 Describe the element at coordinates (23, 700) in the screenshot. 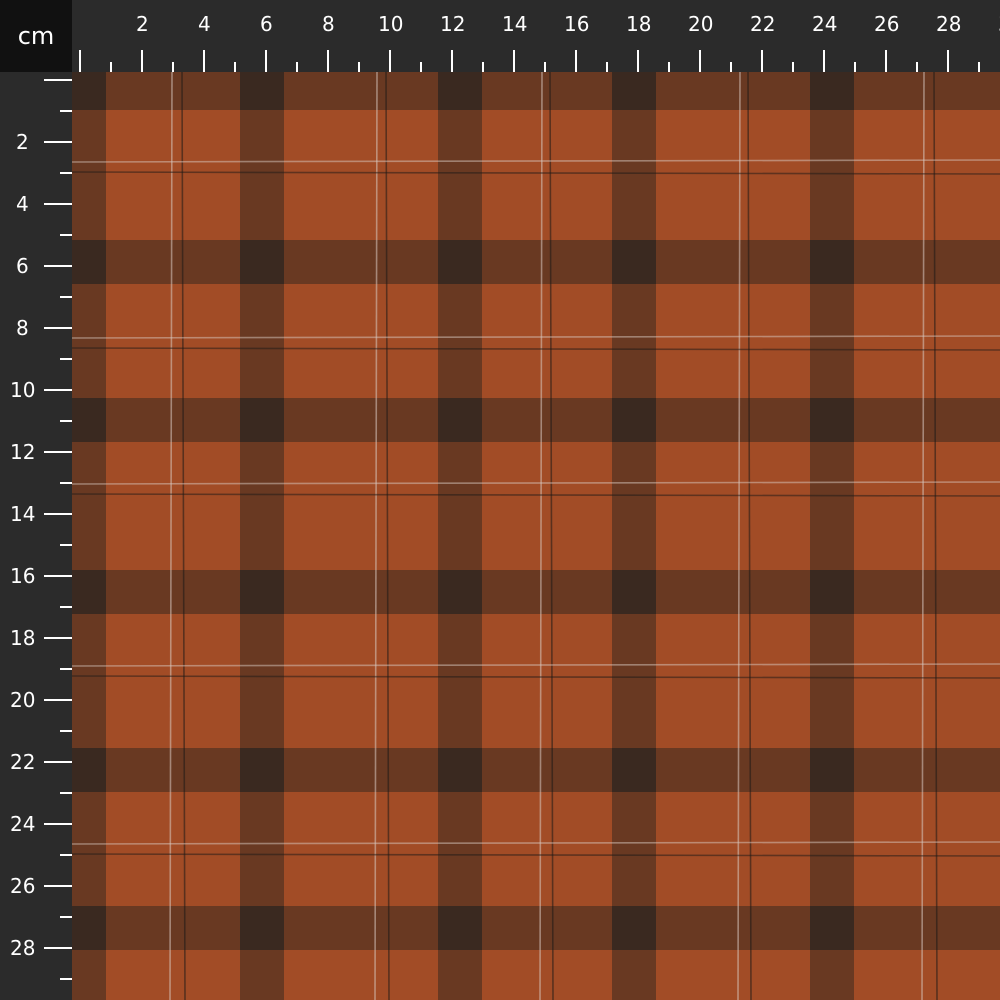

I see `left-ruler-label: 20` at that location.